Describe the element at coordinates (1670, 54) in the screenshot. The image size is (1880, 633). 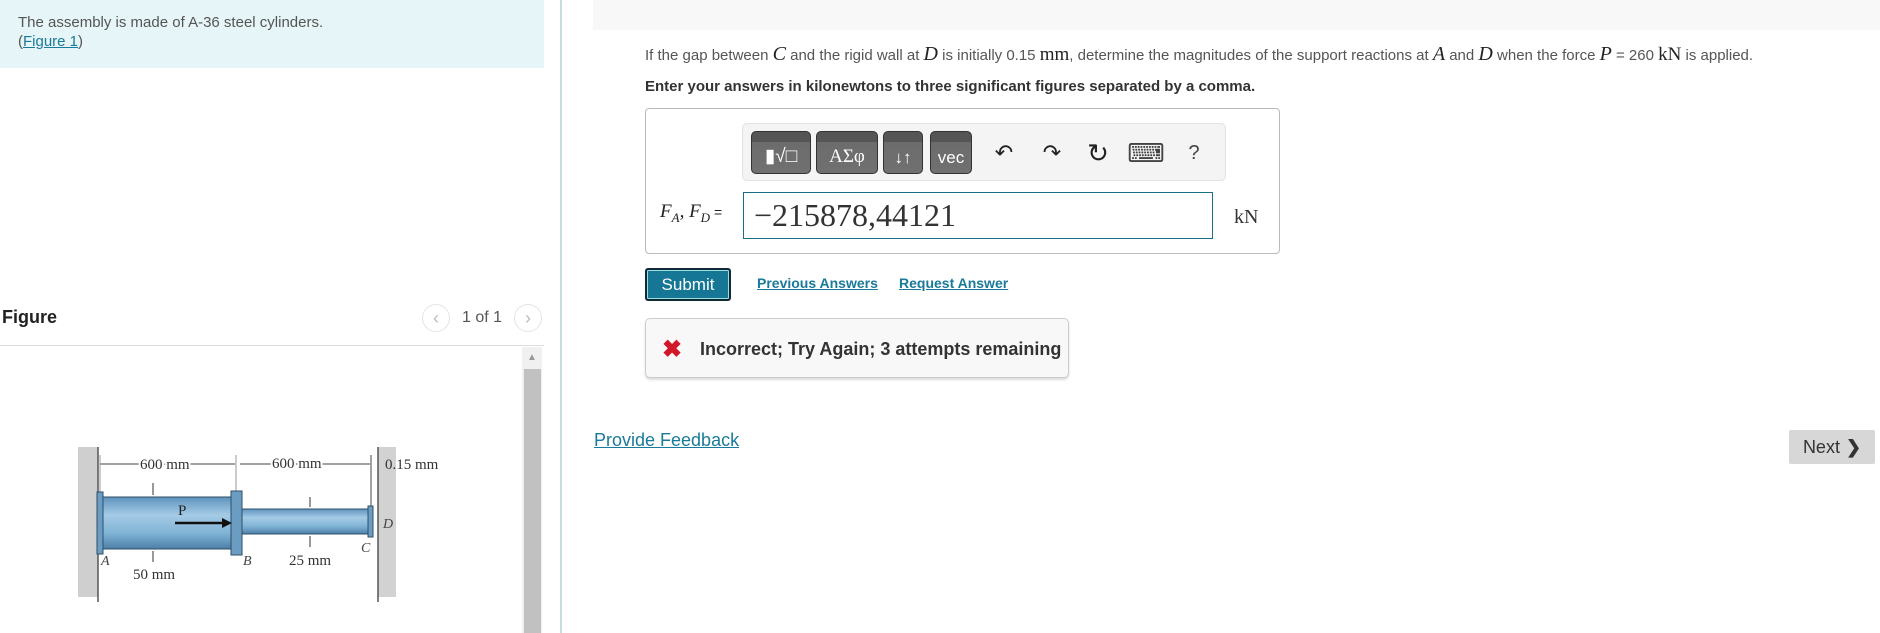
I see `unit-kn: kN` at that location.